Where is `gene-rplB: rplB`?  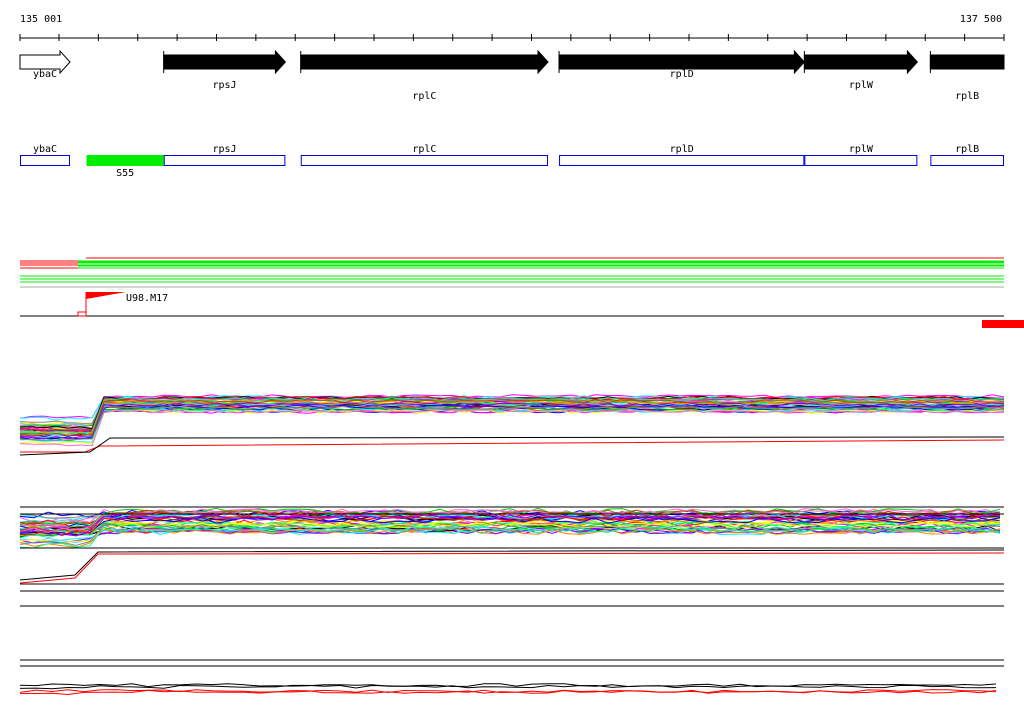
gene-rplB: rplB is located at coordinates (967, 76).